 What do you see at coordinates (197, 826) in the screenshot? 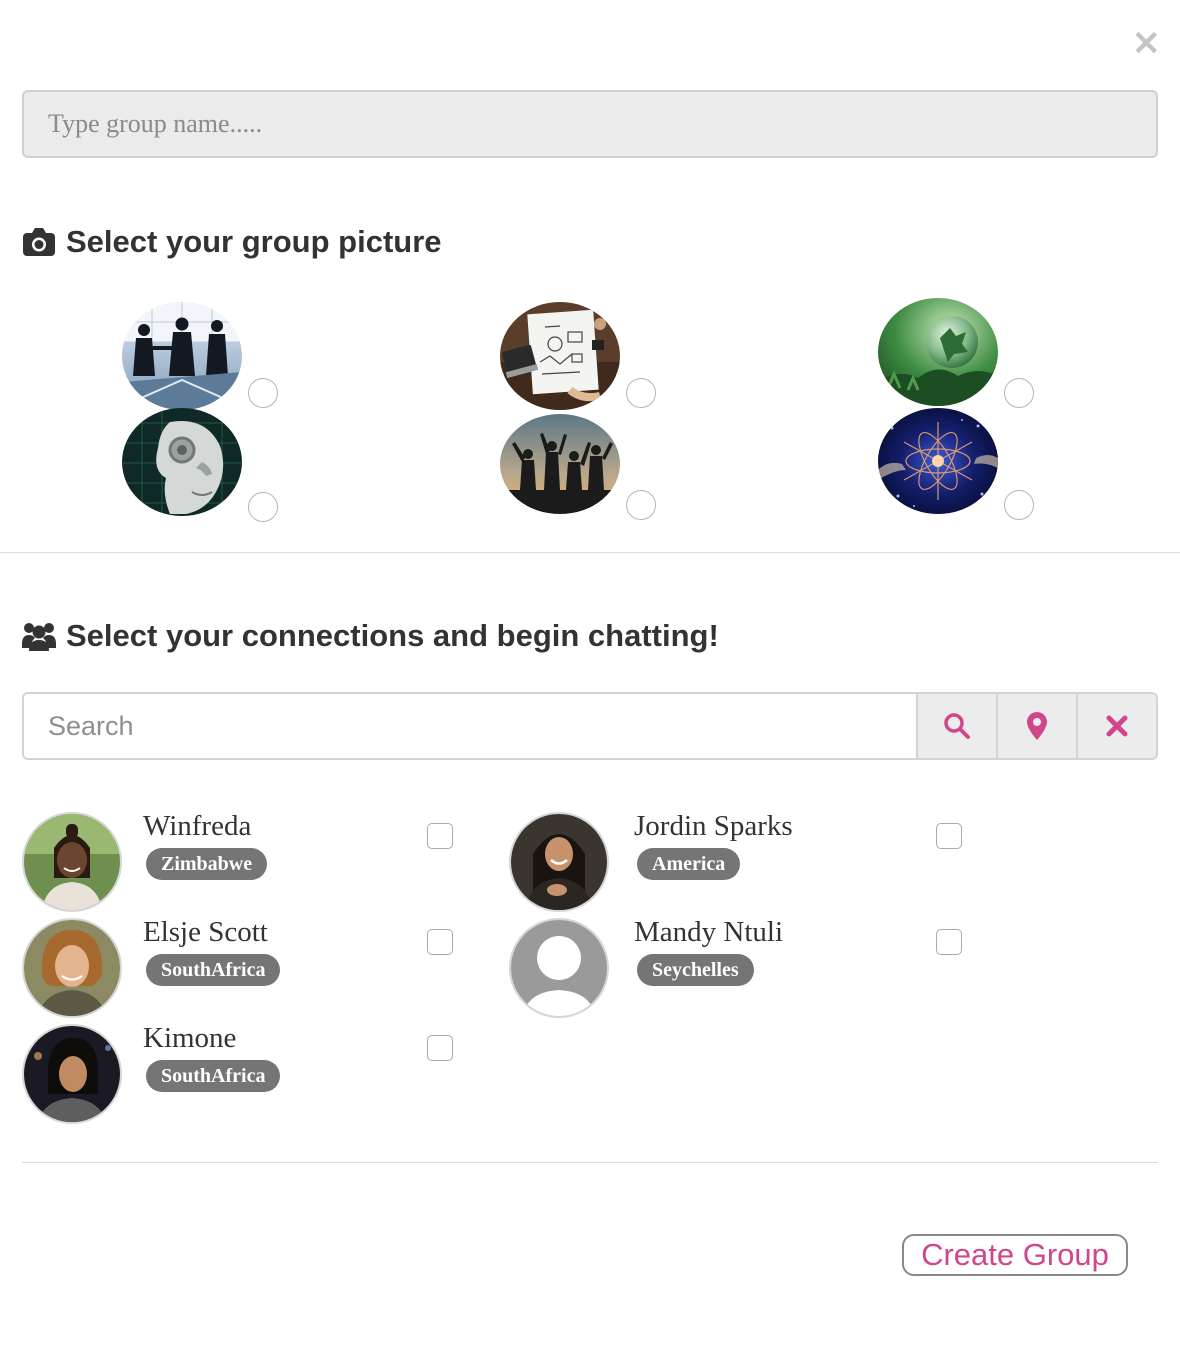
I see `contact-name: Winfreda` at bounding box center [197, 826].